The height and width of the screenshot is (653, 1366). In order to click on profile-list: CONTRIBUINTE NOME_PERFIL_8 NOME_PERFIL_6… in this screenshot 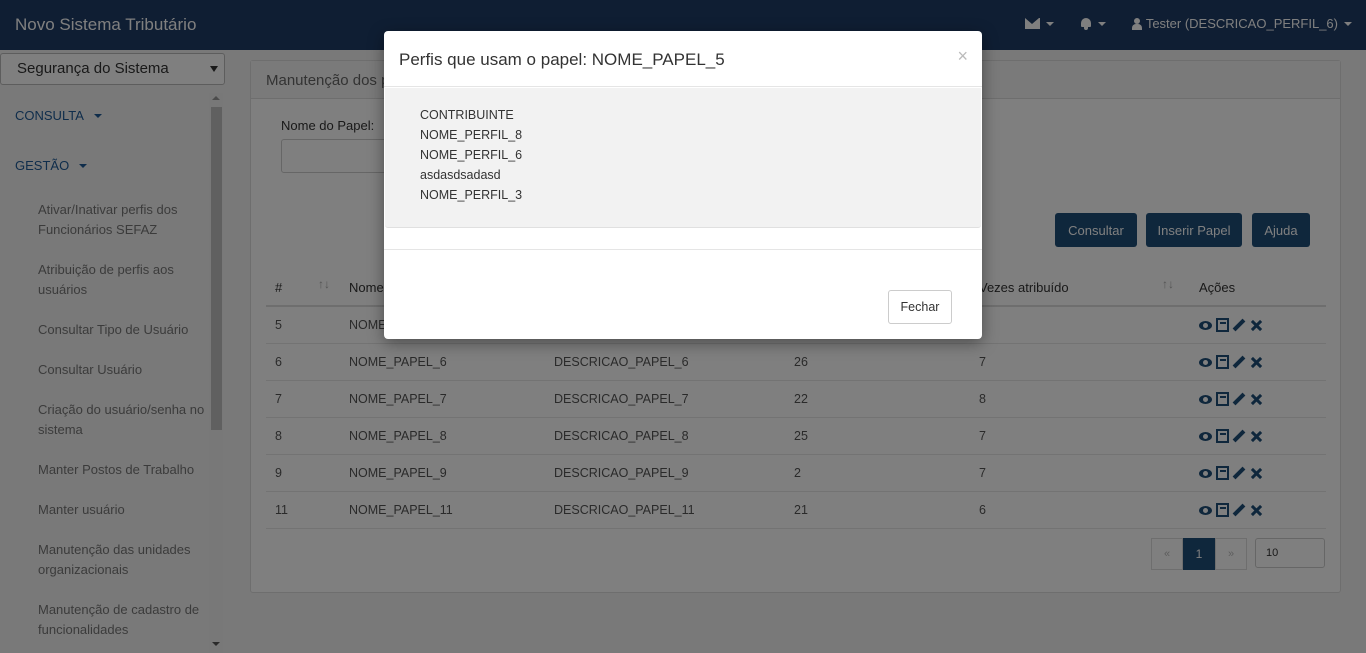, I will do `click(471, 155)`.